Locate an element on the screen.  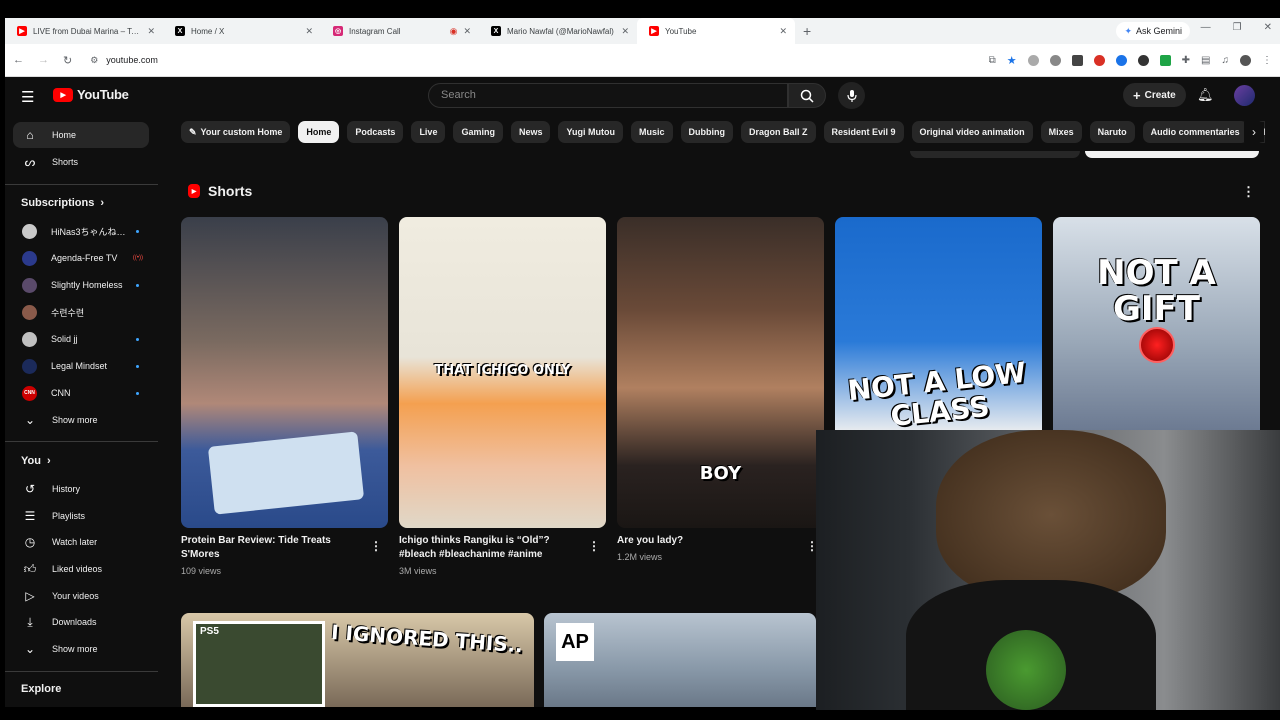
short-thumbnail: THAT ICHIGO ONLY is located at coordinates (502, 372).